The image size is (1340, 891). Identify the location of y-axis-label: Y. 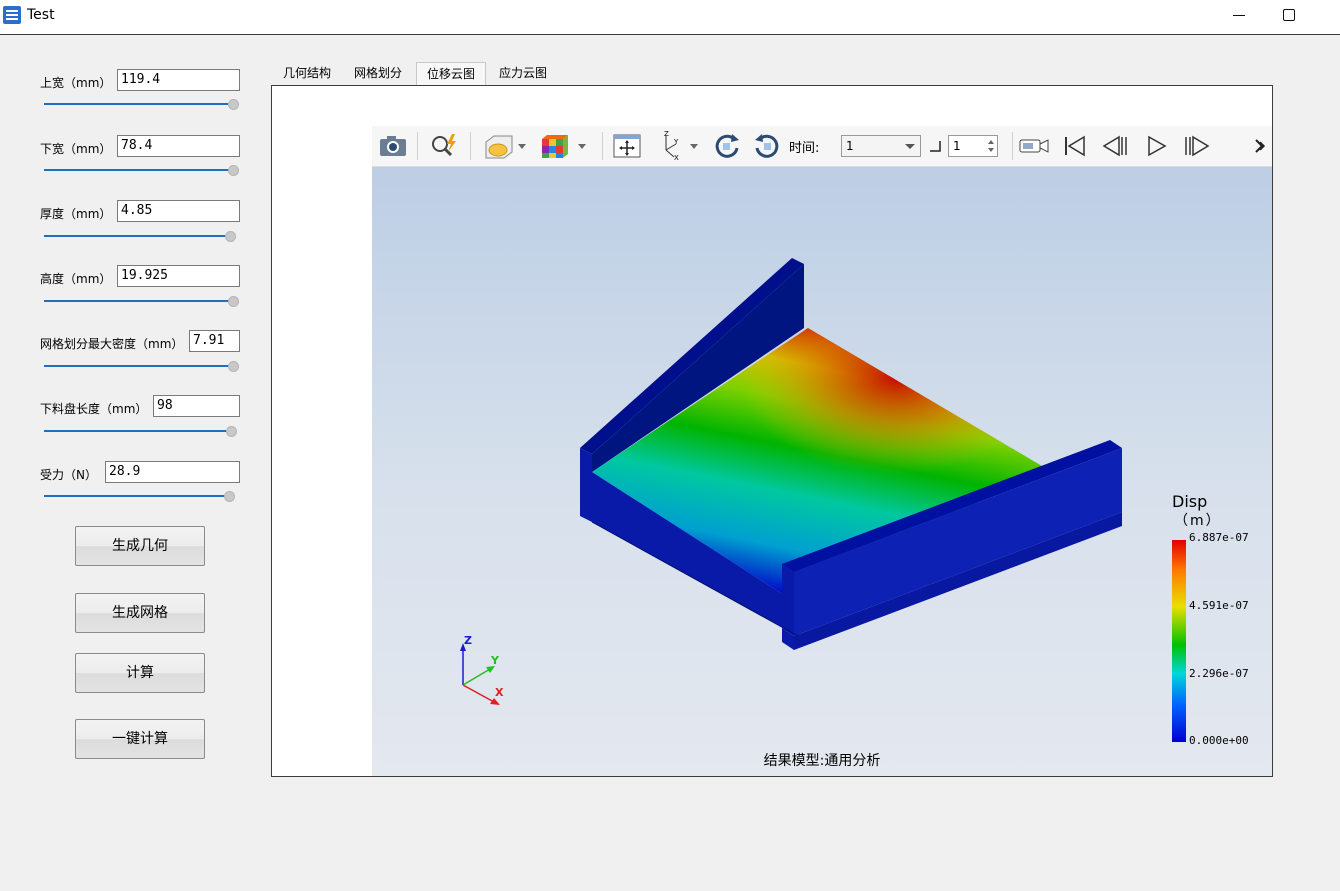
(495, 660).